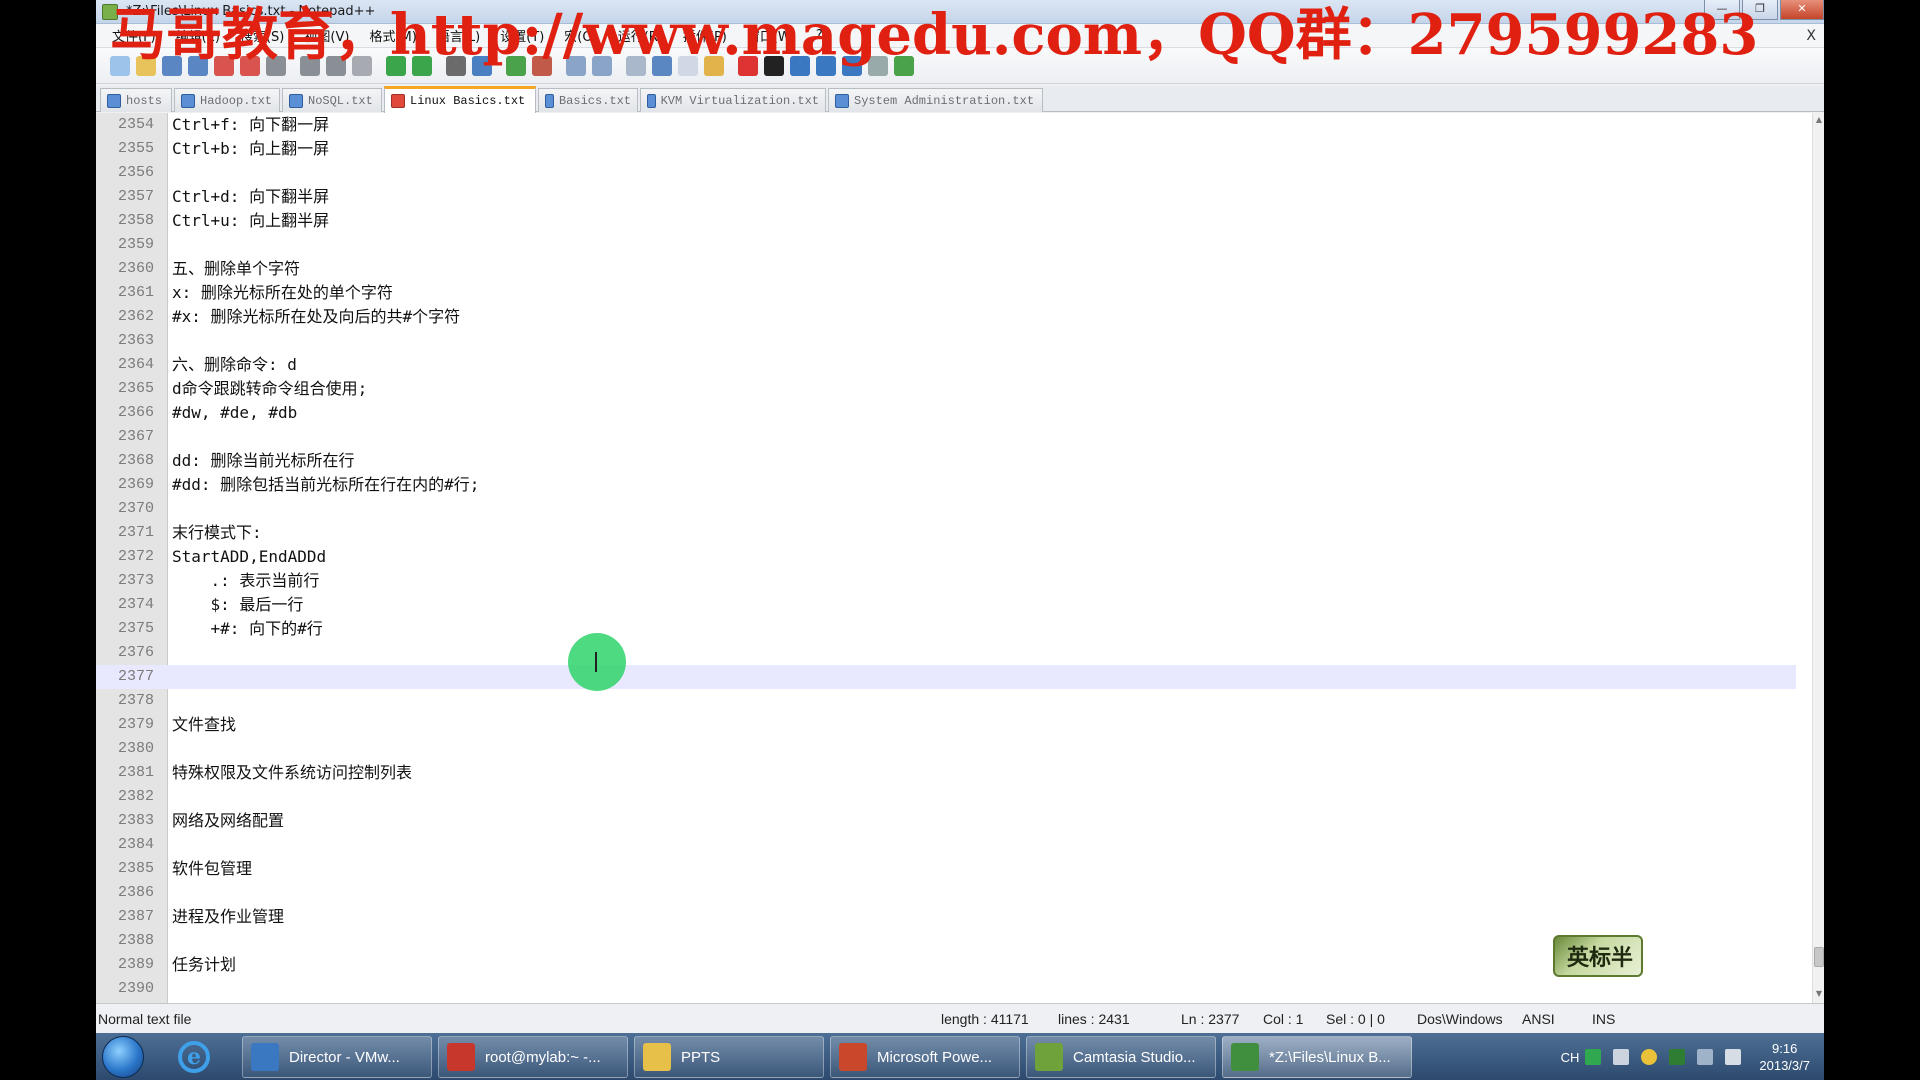 This screenshot has height=1080, width=1920. What do you see at coordinates (946, 917) in the screenshot?
I see `editor-line: 2387 进程及作业管理` at bounding box center [946, 917].